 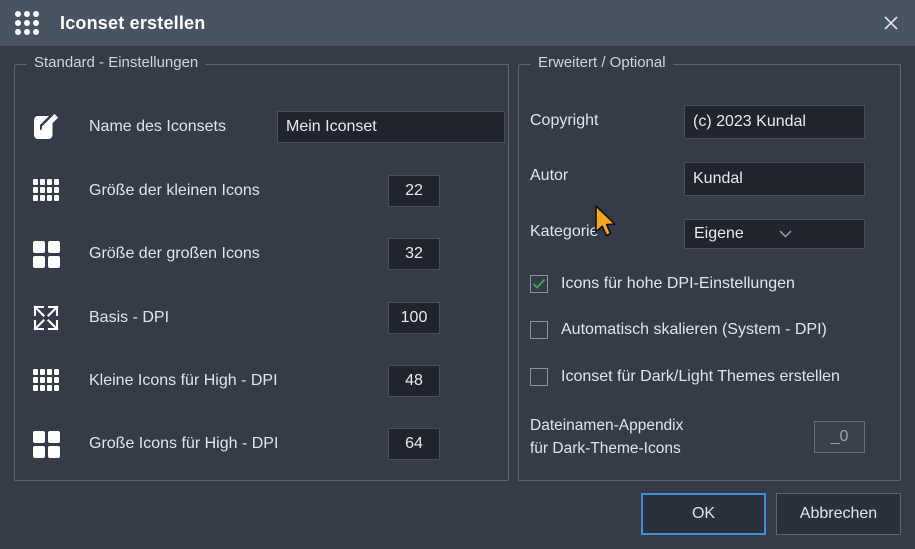 I want to click on grid-dots-icon, so click(x=27, y=23).